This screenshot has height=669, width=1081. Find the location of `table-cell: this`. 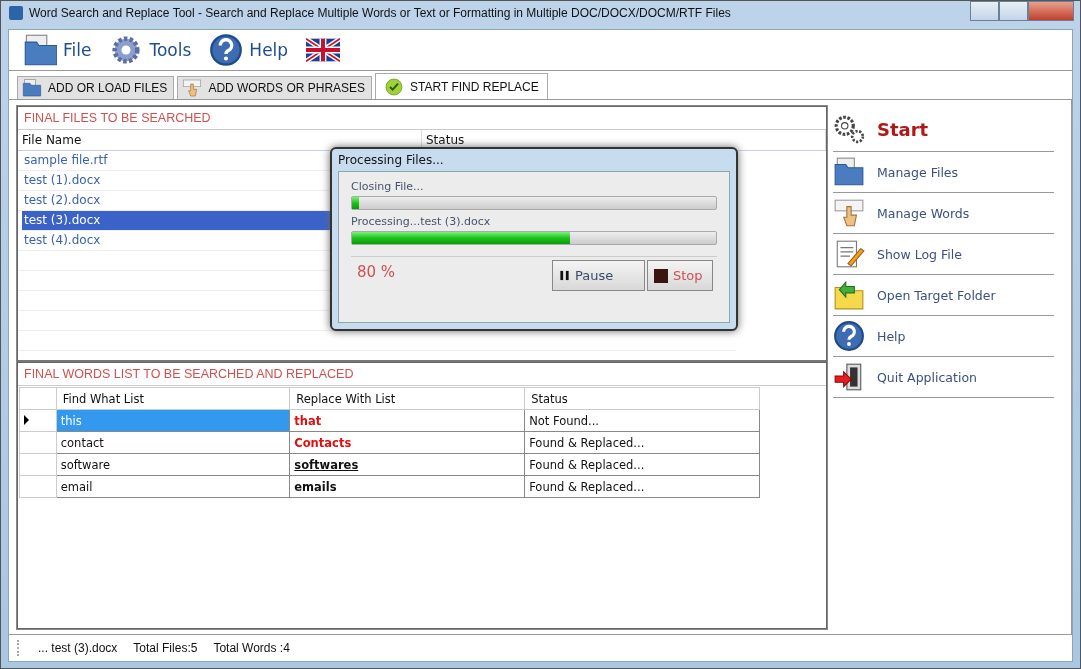

table-cell: this is located at coordinates (173, 420).